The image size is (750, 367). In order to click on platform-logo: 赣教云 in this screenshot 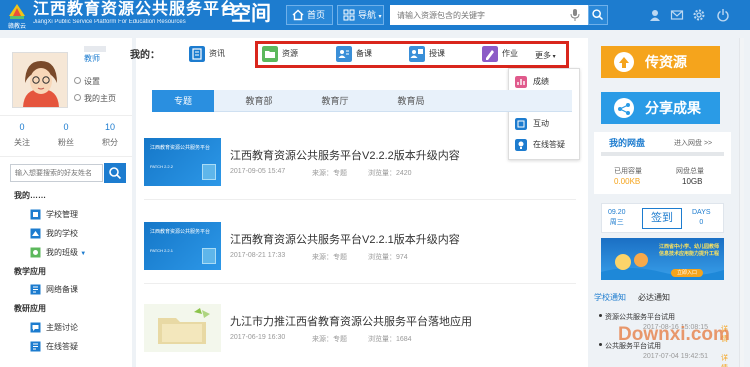, I will do `click(17, 16)`.